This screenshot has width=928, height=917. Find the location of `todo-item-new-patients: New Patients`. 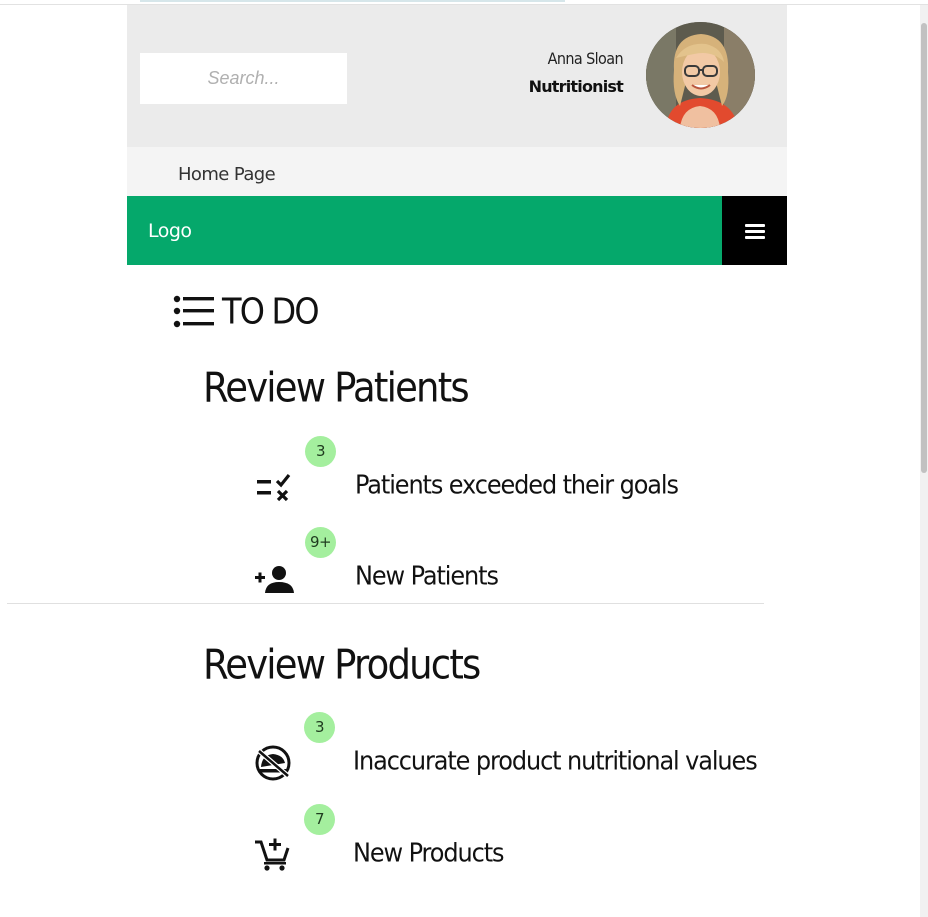

todo-item-new-patients: New Patients is located at coordinates (427, 576).